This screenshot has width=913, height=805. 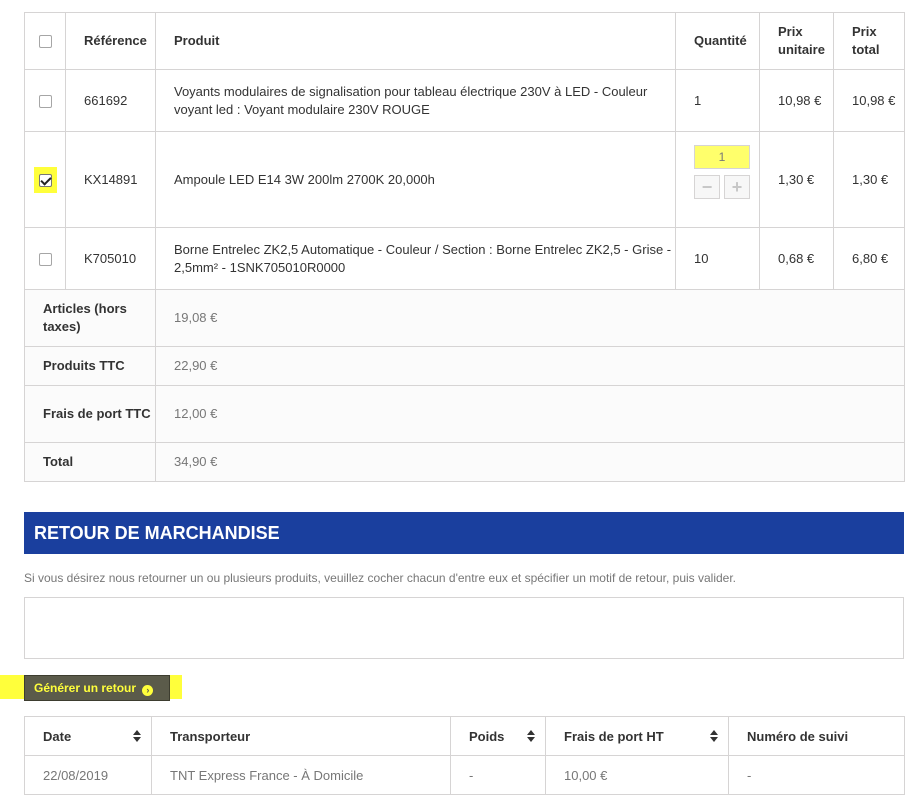 I want to click on row-total-price: 6,80 €, so click(x=869, y=258).